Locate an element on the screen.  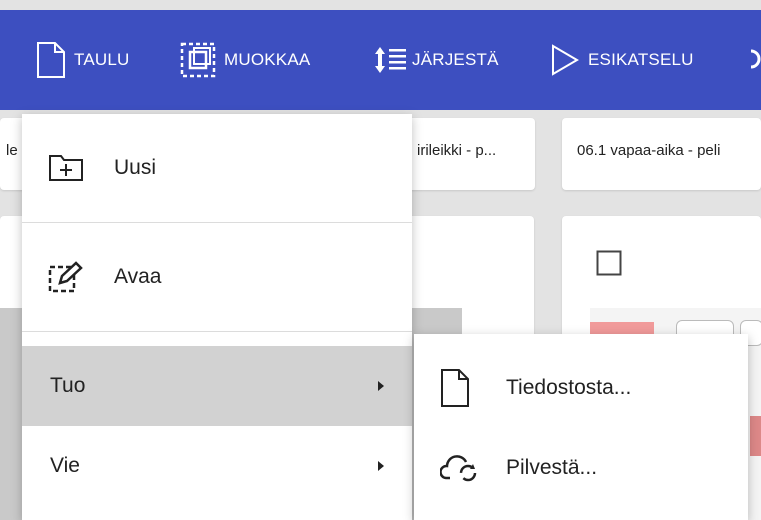
toolbar-taulu-button: TAULU is located at coordinates (82, 60).